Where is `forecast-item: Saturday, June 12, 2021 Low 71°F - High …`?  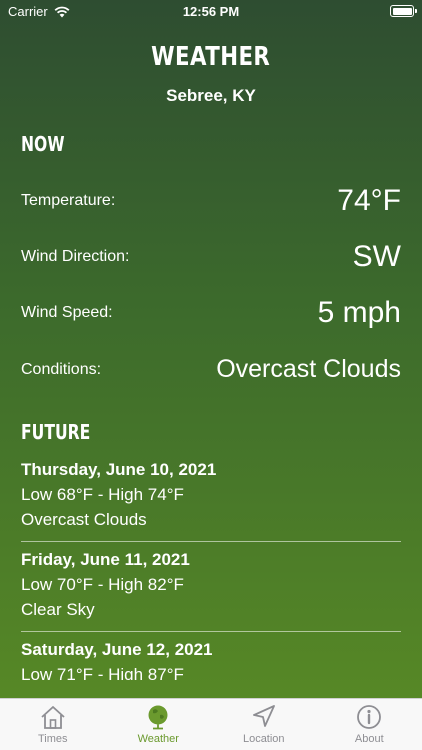
forecast-item: Saturday, June 12, 2021 Low 71°F - High … is located at coordinates (211, 656).